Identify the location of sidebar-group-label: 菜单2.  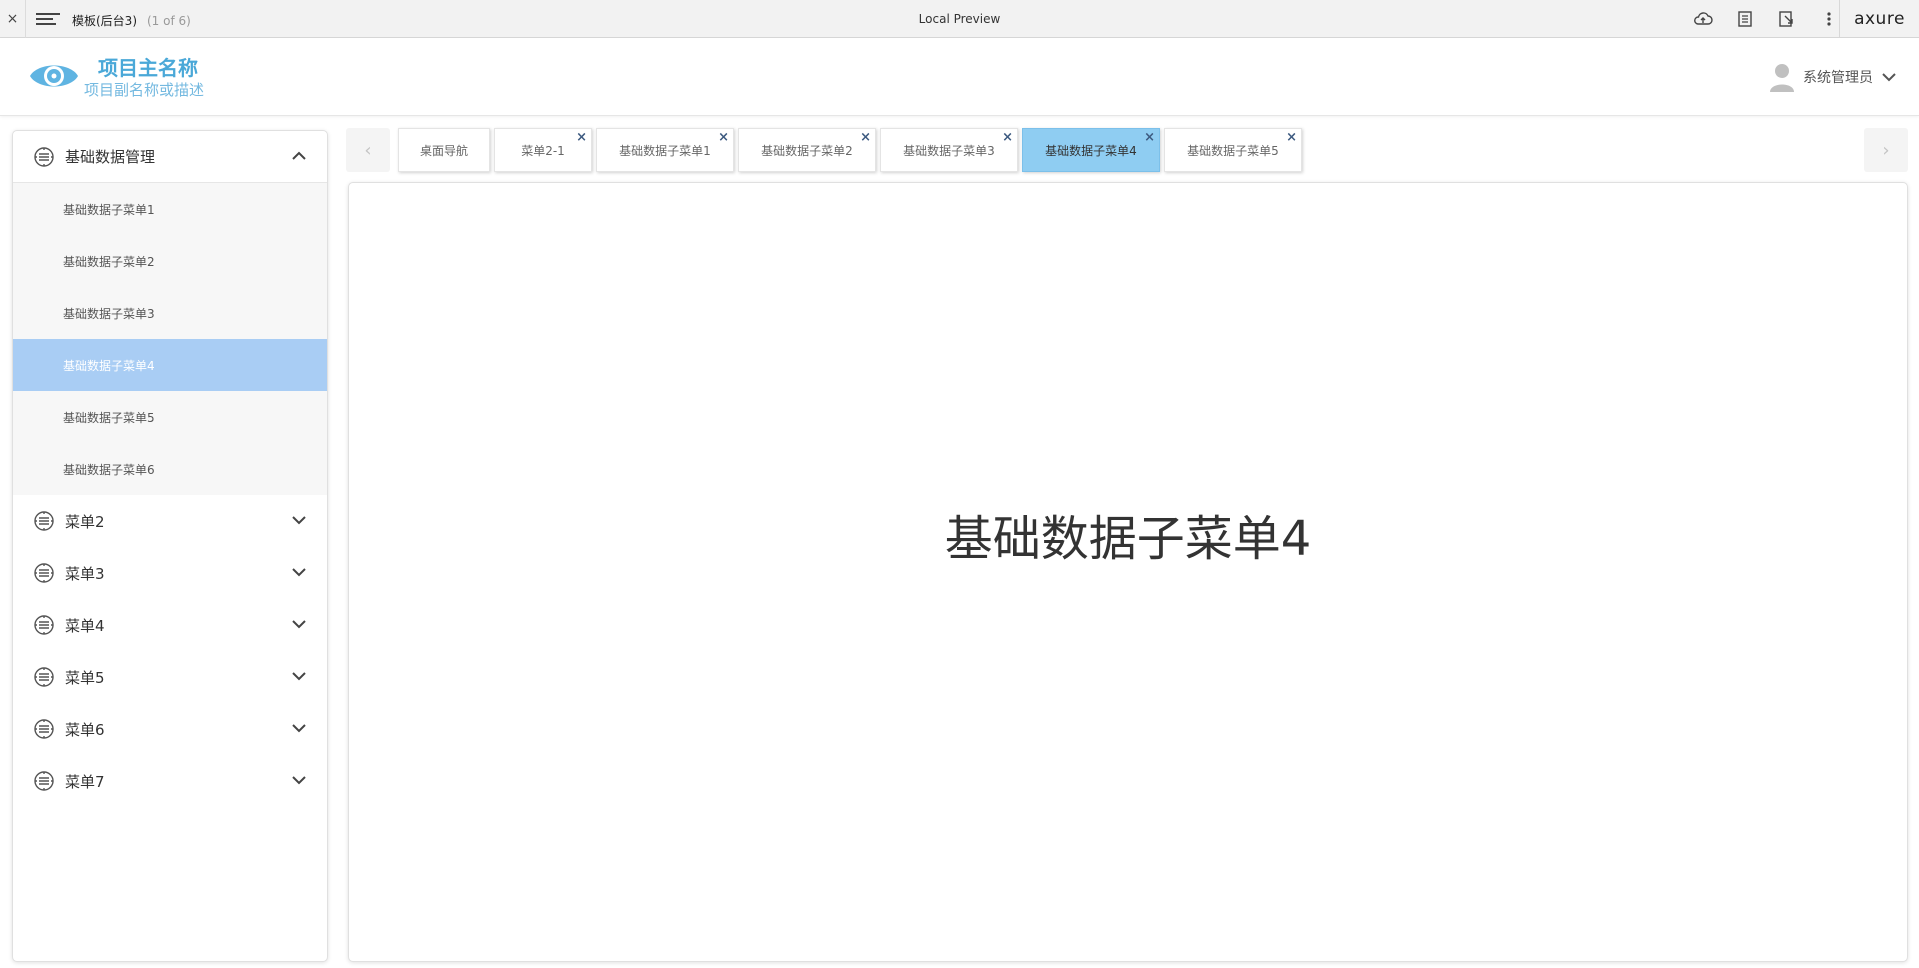
(85, 521).